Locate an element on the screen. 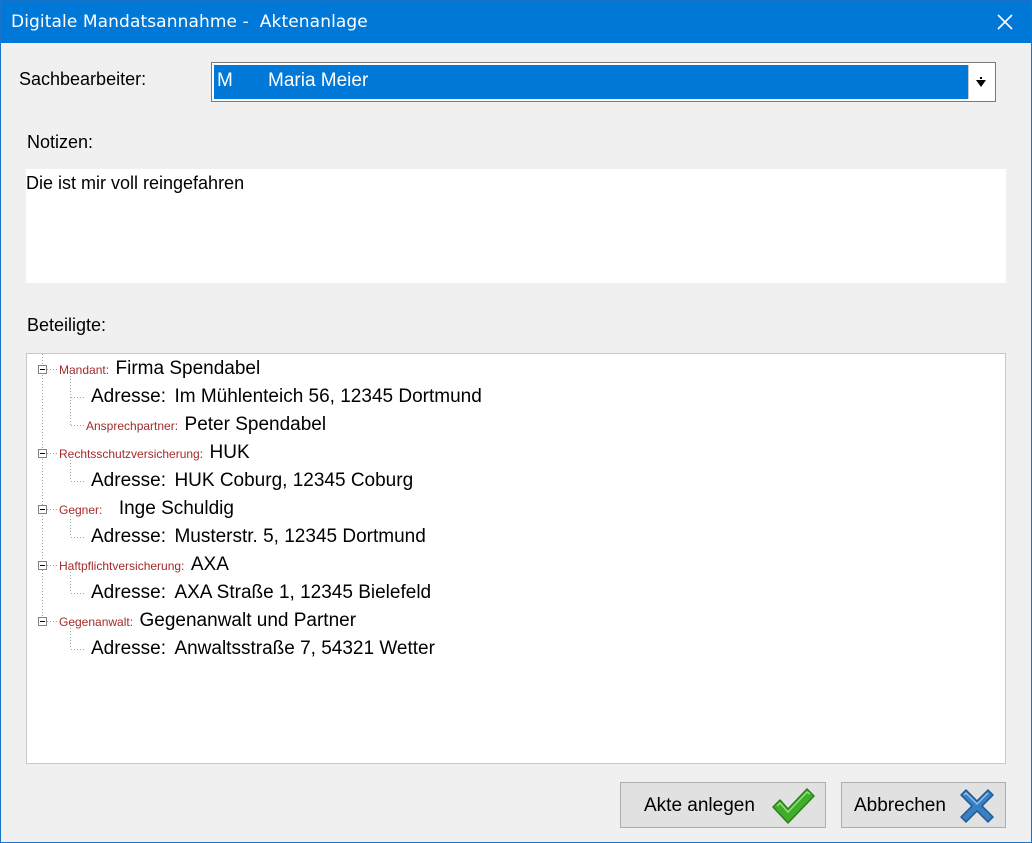 The image size is (1032, 843). close-button is located at coordinates (1005, 22).